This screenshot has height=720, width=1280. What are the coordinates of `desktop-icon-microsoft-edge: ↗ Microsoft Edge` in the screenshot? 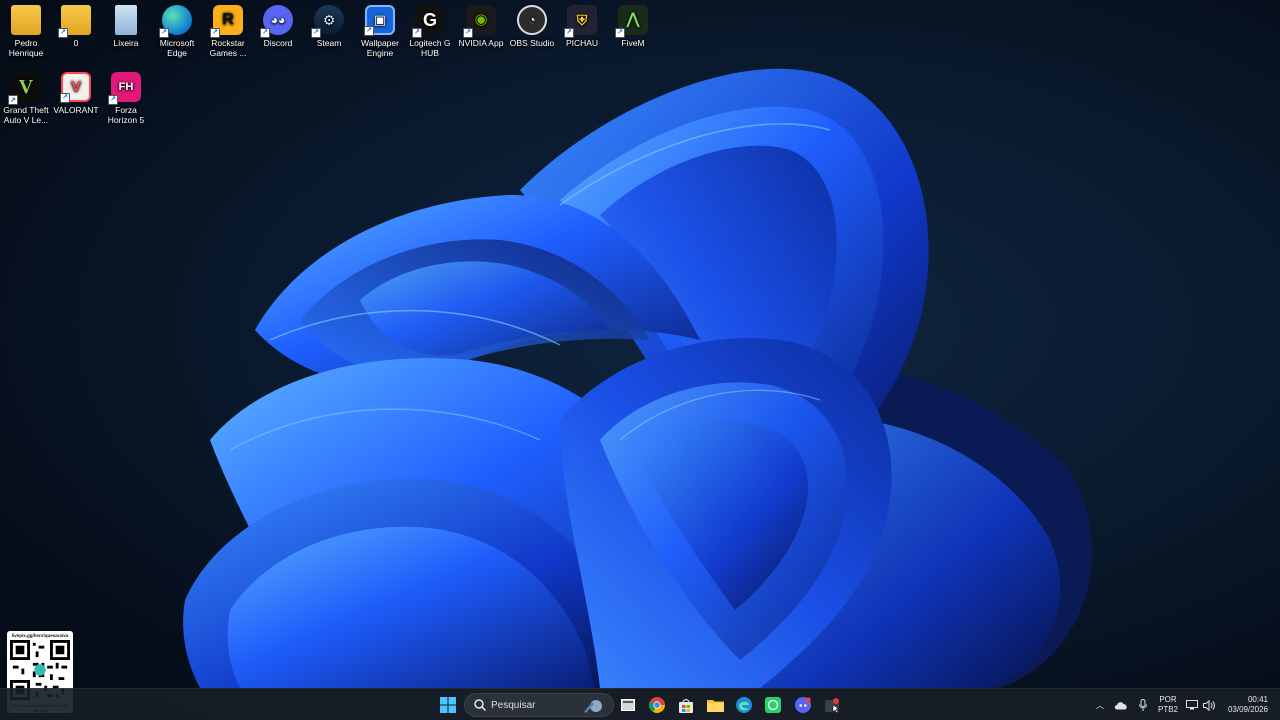 It's located at (177, 29).